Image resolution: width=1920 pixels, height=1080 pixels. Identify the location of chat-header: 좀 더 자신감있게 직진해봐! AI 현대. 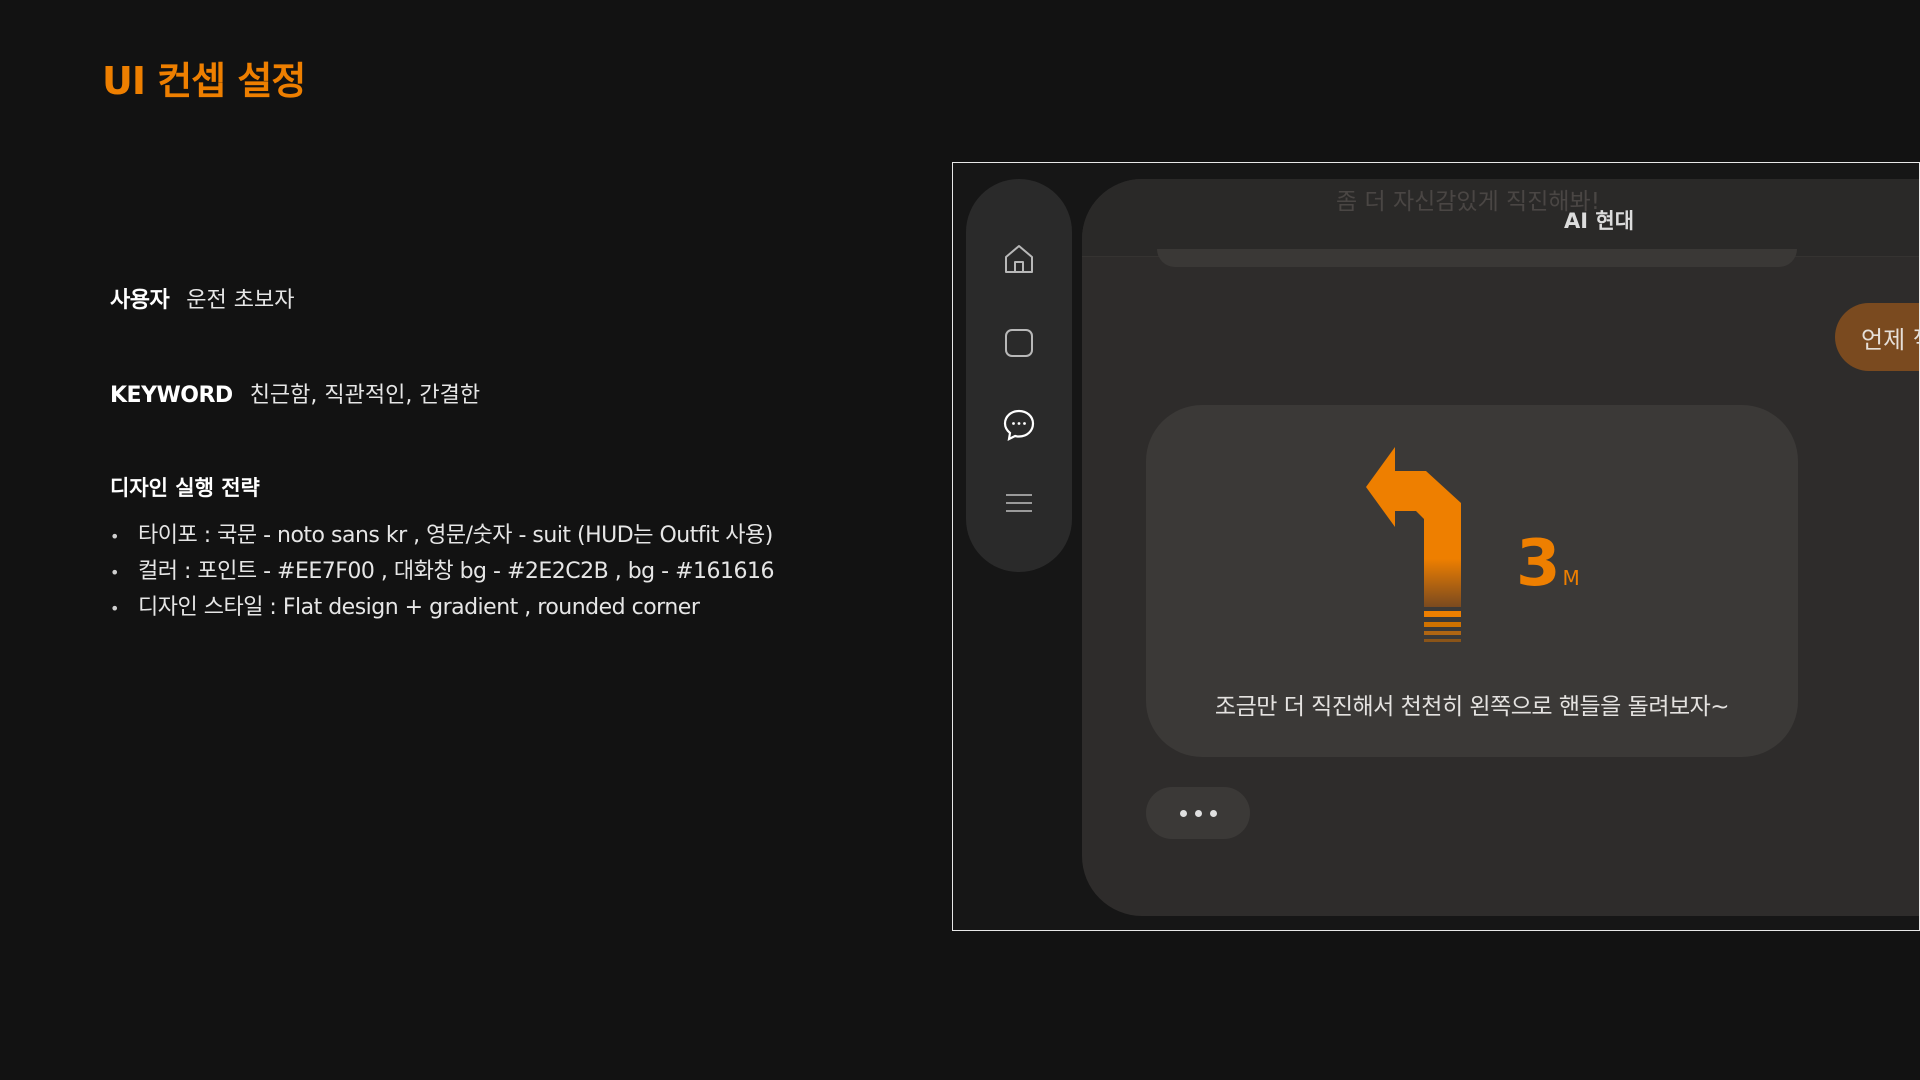
(1500, 218).